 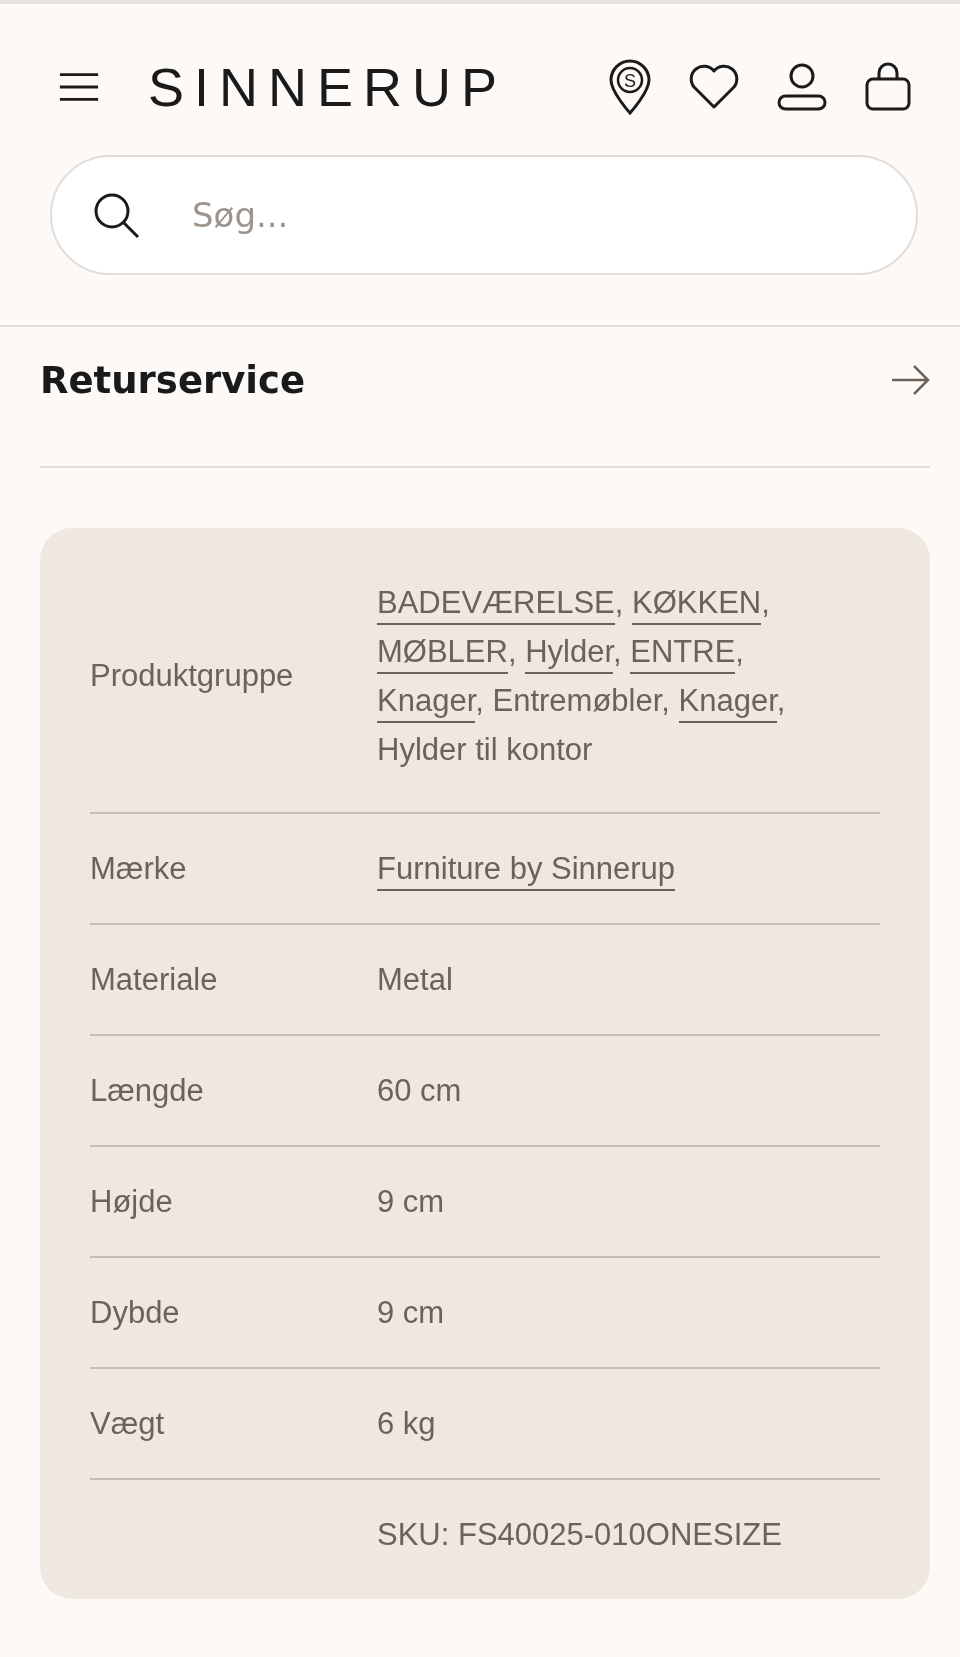 What do you see at coordinates (132, 1201) in the screenshot?
I see `spec-label: Højde` at bounding box center [132, 1201].